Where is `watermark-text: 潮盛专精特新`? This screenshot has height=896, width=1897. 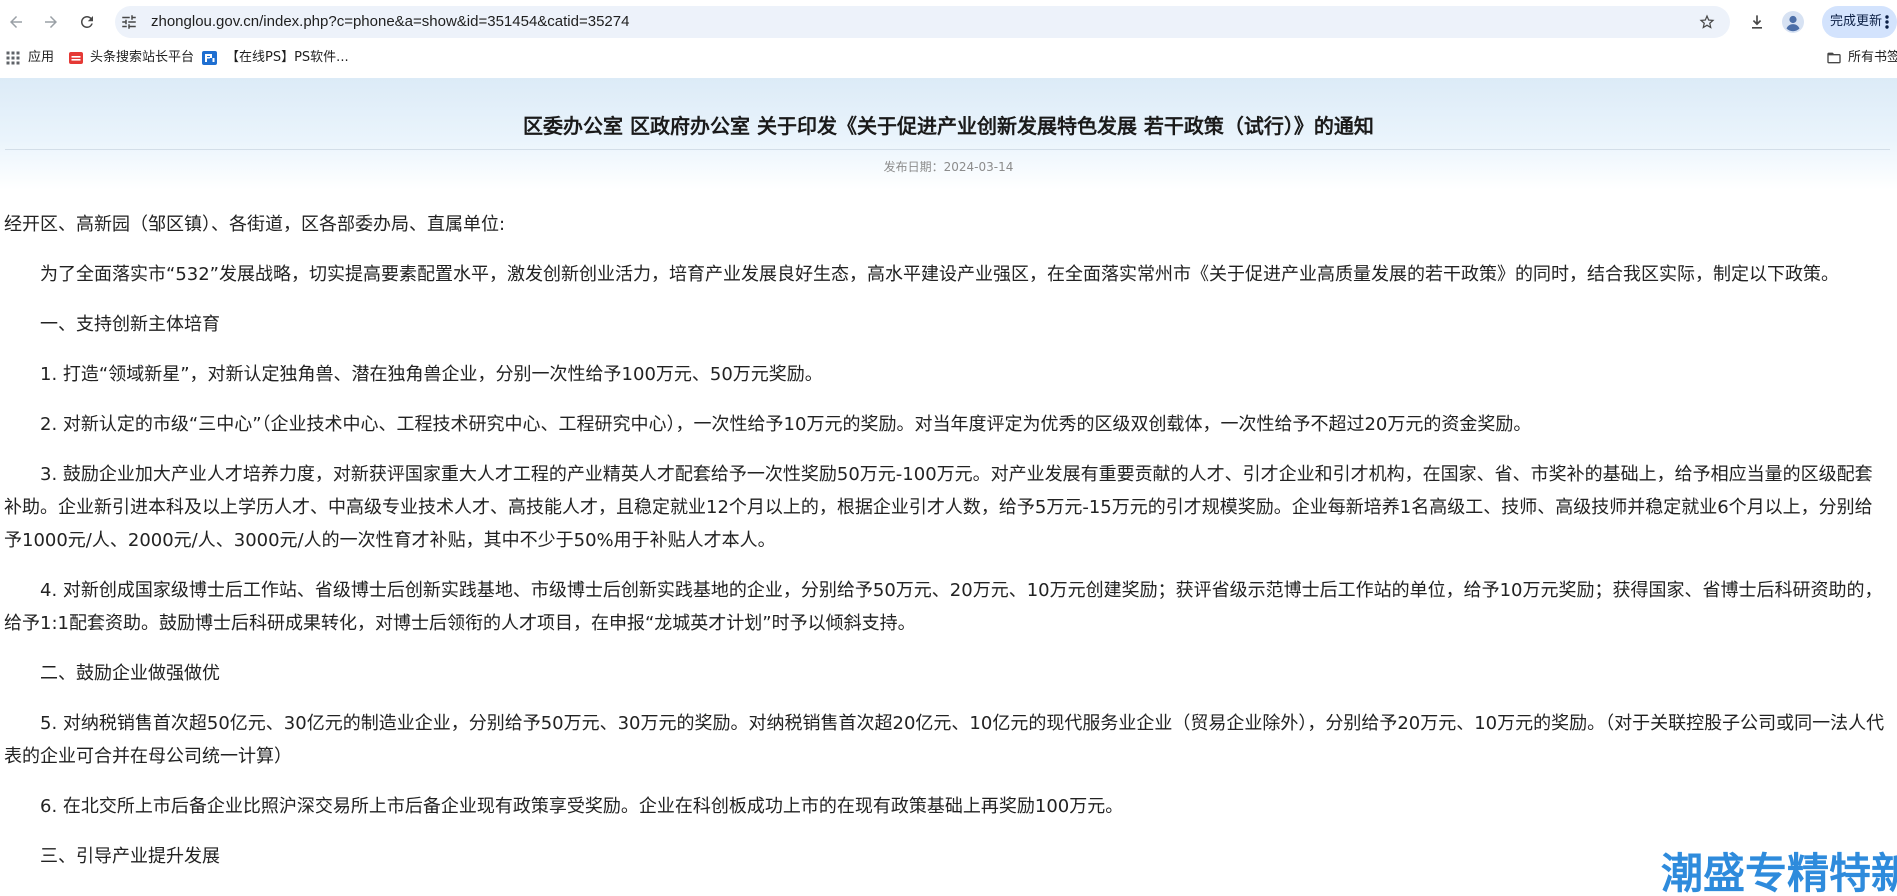 watermark-text: 潮盛专精特新 is located at coordinates (1779, 873).